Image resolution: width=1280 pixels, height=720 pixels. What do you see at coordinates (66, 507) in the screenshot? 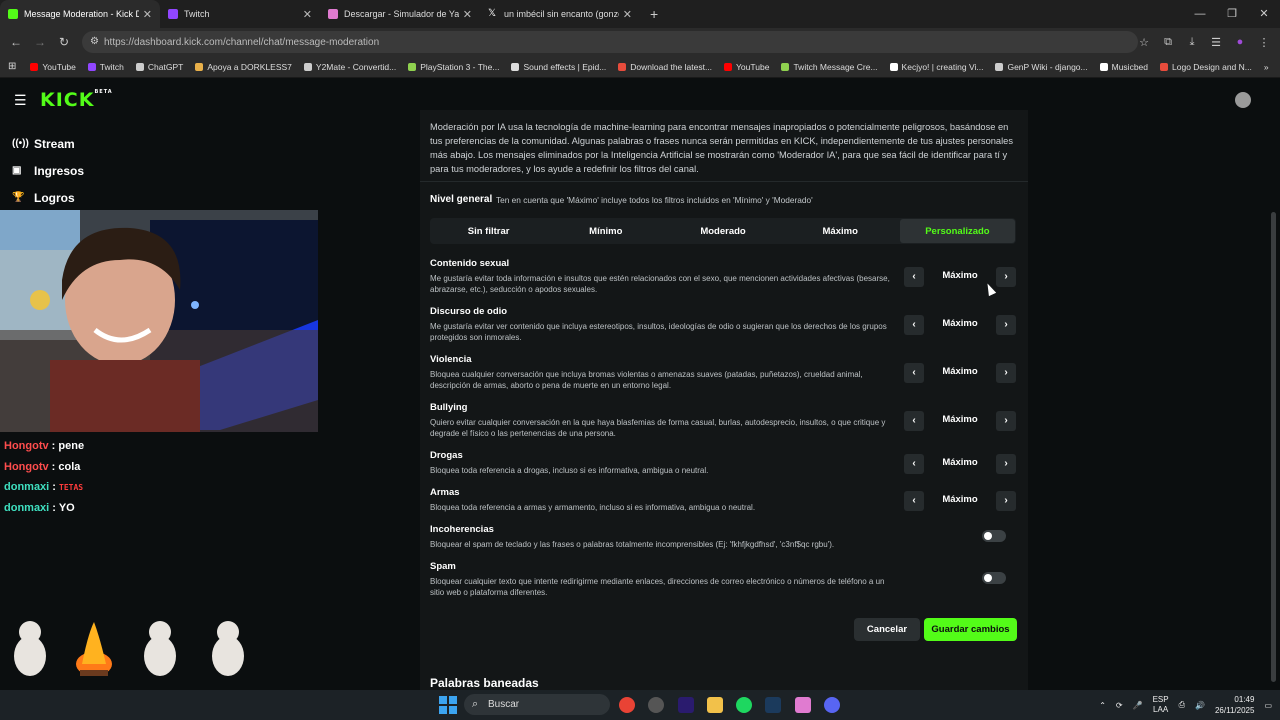
I see `chat-text: YO` at bounding box center [66, 507].